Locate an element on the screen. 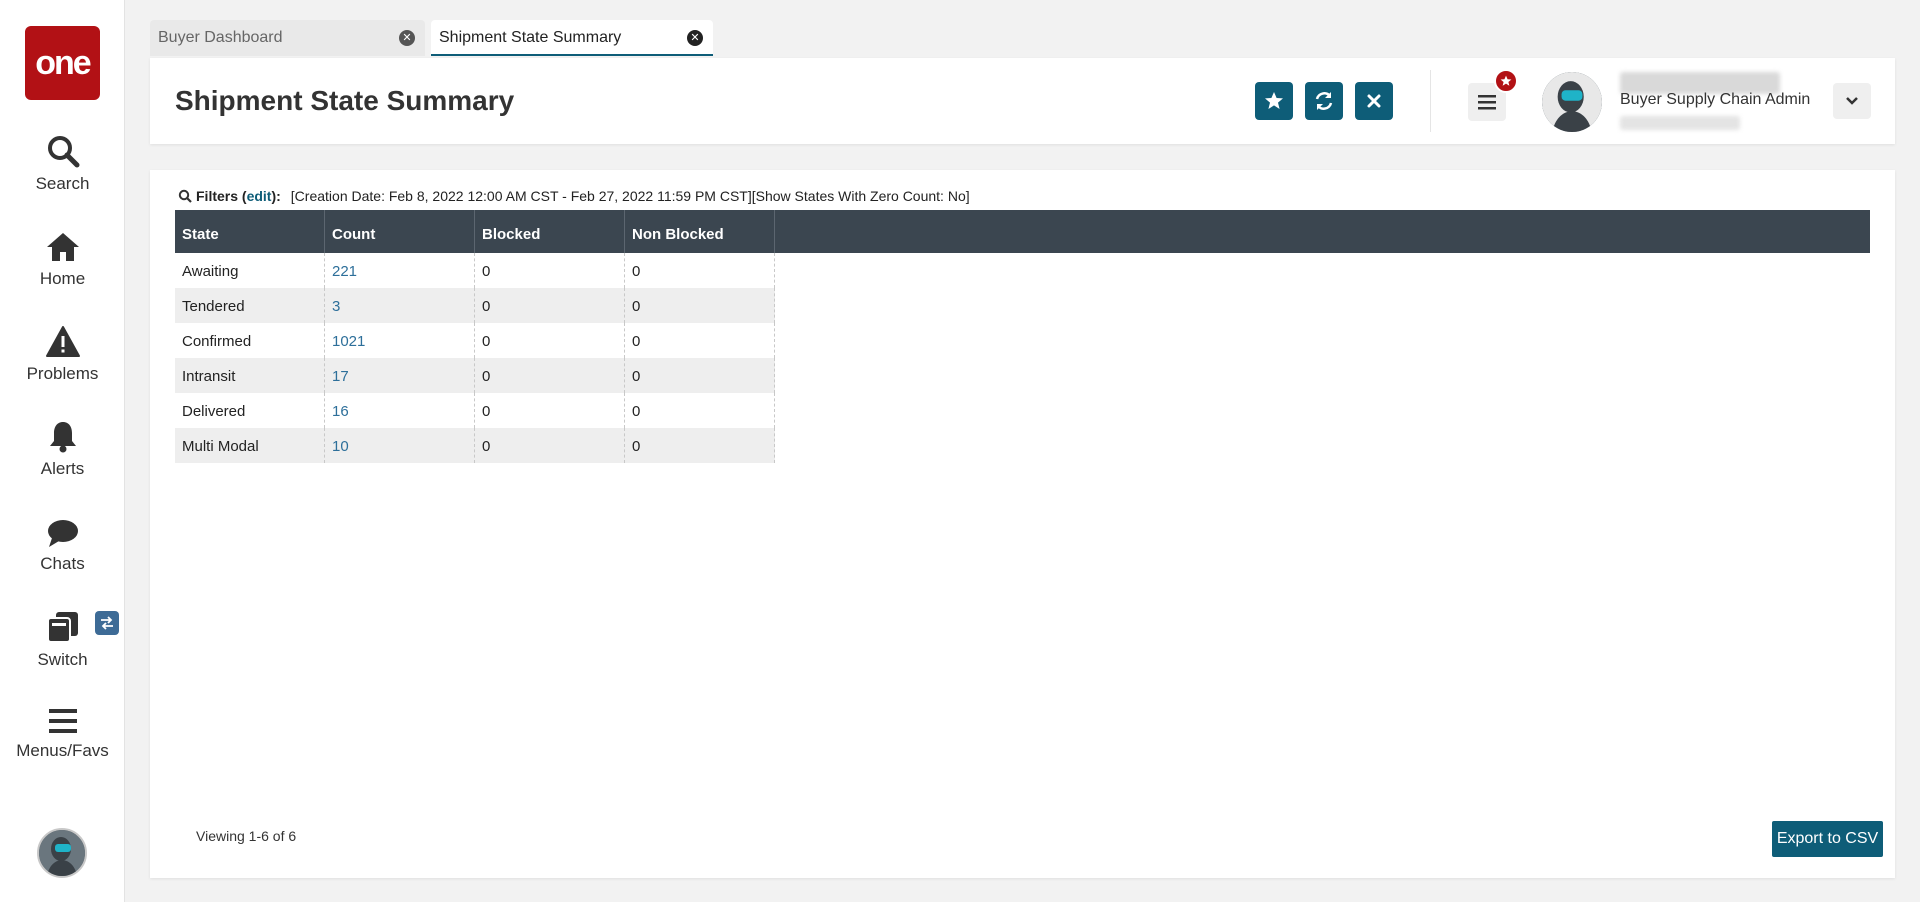 This screenshot has width=1920, height=902. export-csv-button: Export to CSV is located at coordinates (1827, 839).